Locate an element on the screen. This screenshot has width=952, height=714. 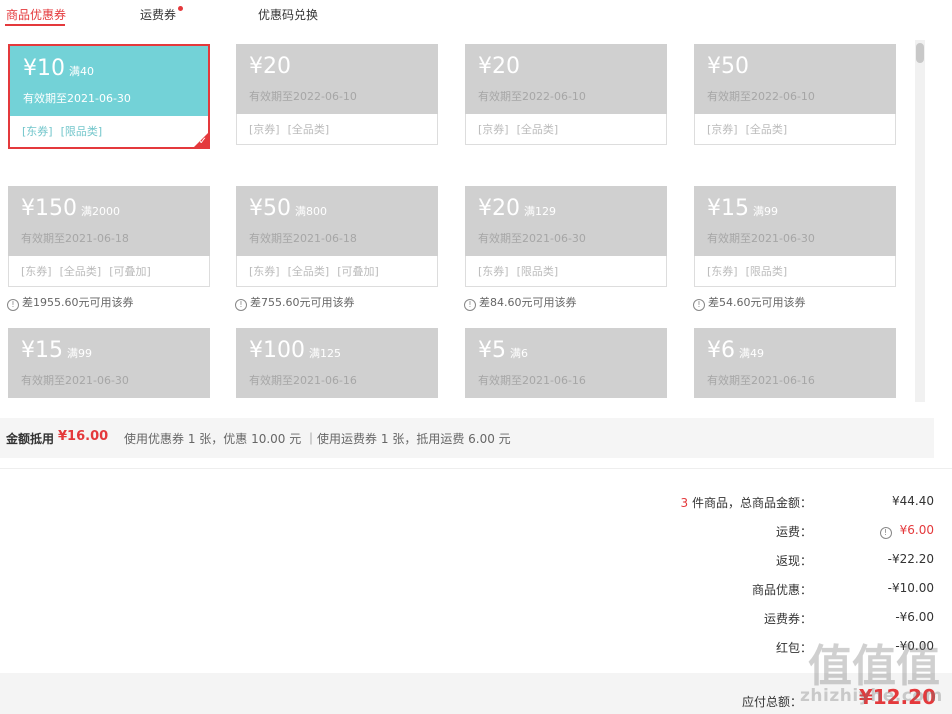
coupon-threshold: 满800 is located at coordinates (311, 211).